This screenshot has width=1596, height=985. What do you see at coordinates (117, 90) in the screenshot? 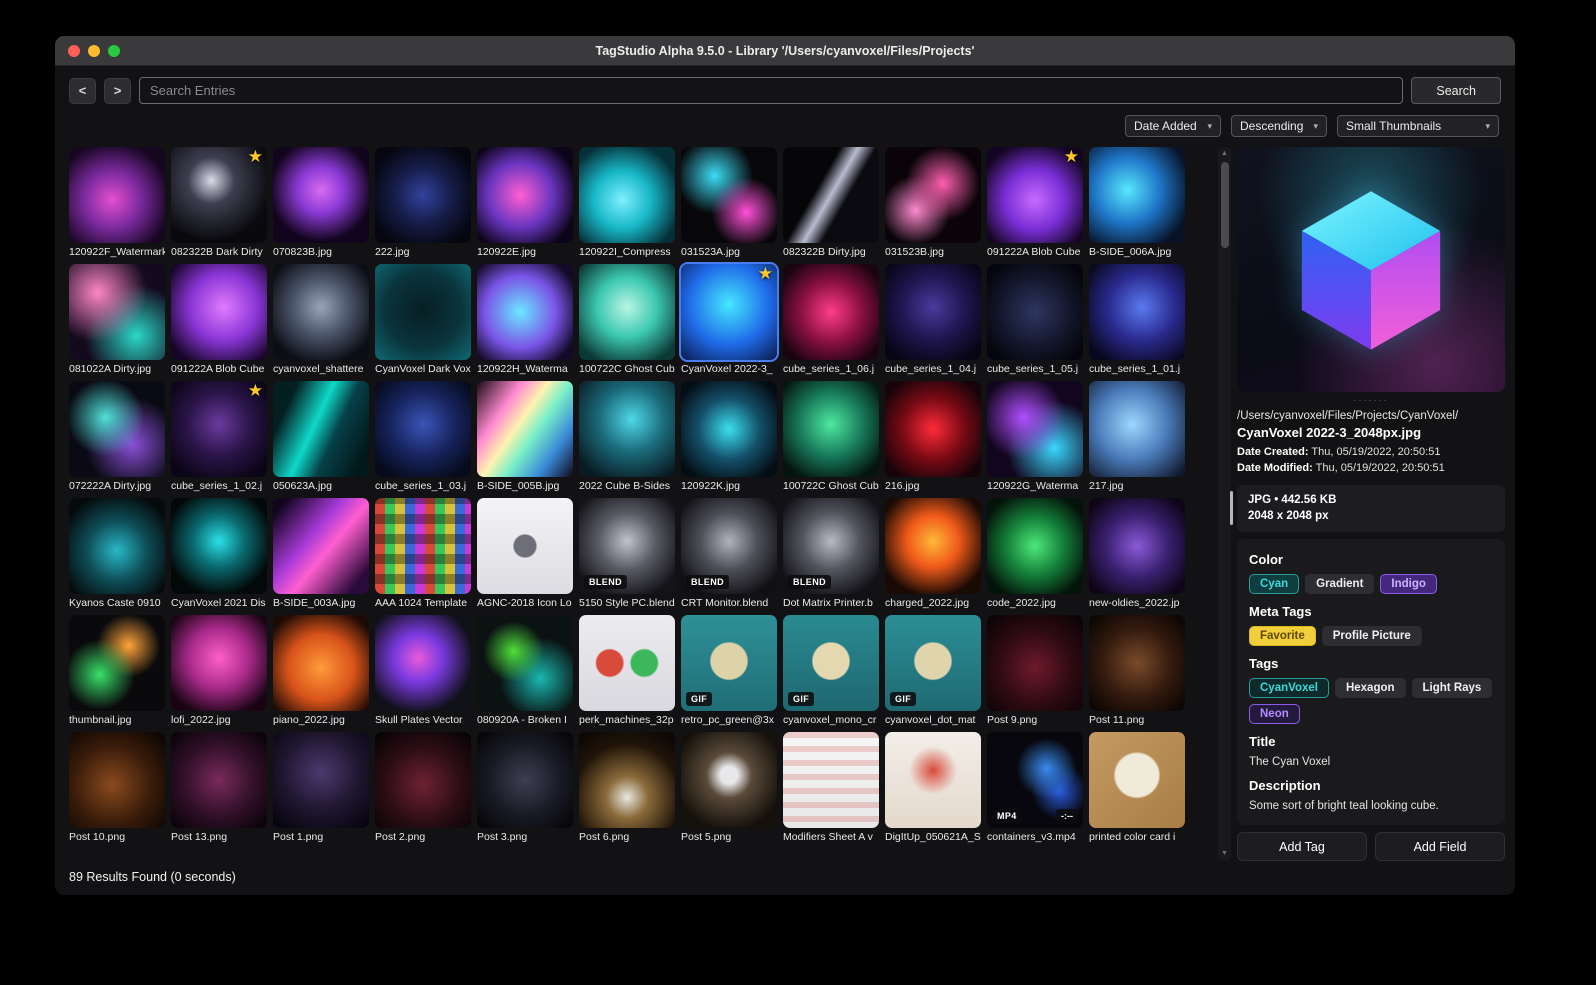
I see `forward-button: >` at bounding box center [117, 90].